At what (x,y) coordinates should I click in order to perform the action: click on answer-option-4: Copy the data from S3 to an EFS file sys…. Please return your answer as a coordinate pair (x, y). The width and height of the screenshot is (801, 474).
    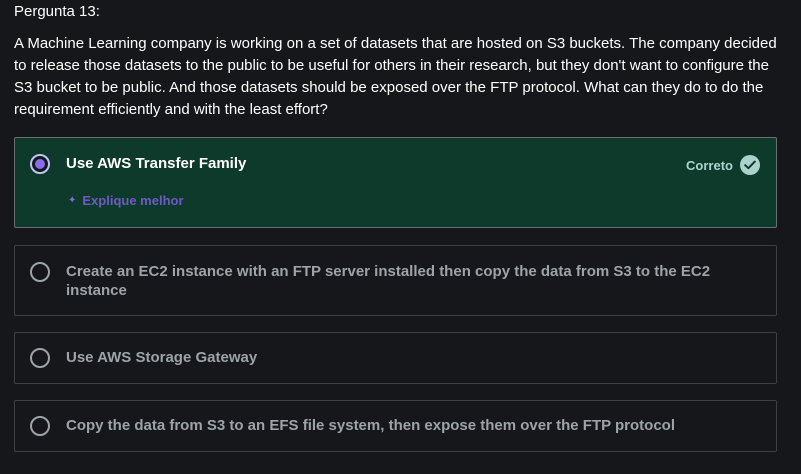
    Looking at the image, I should click on (395, 426).